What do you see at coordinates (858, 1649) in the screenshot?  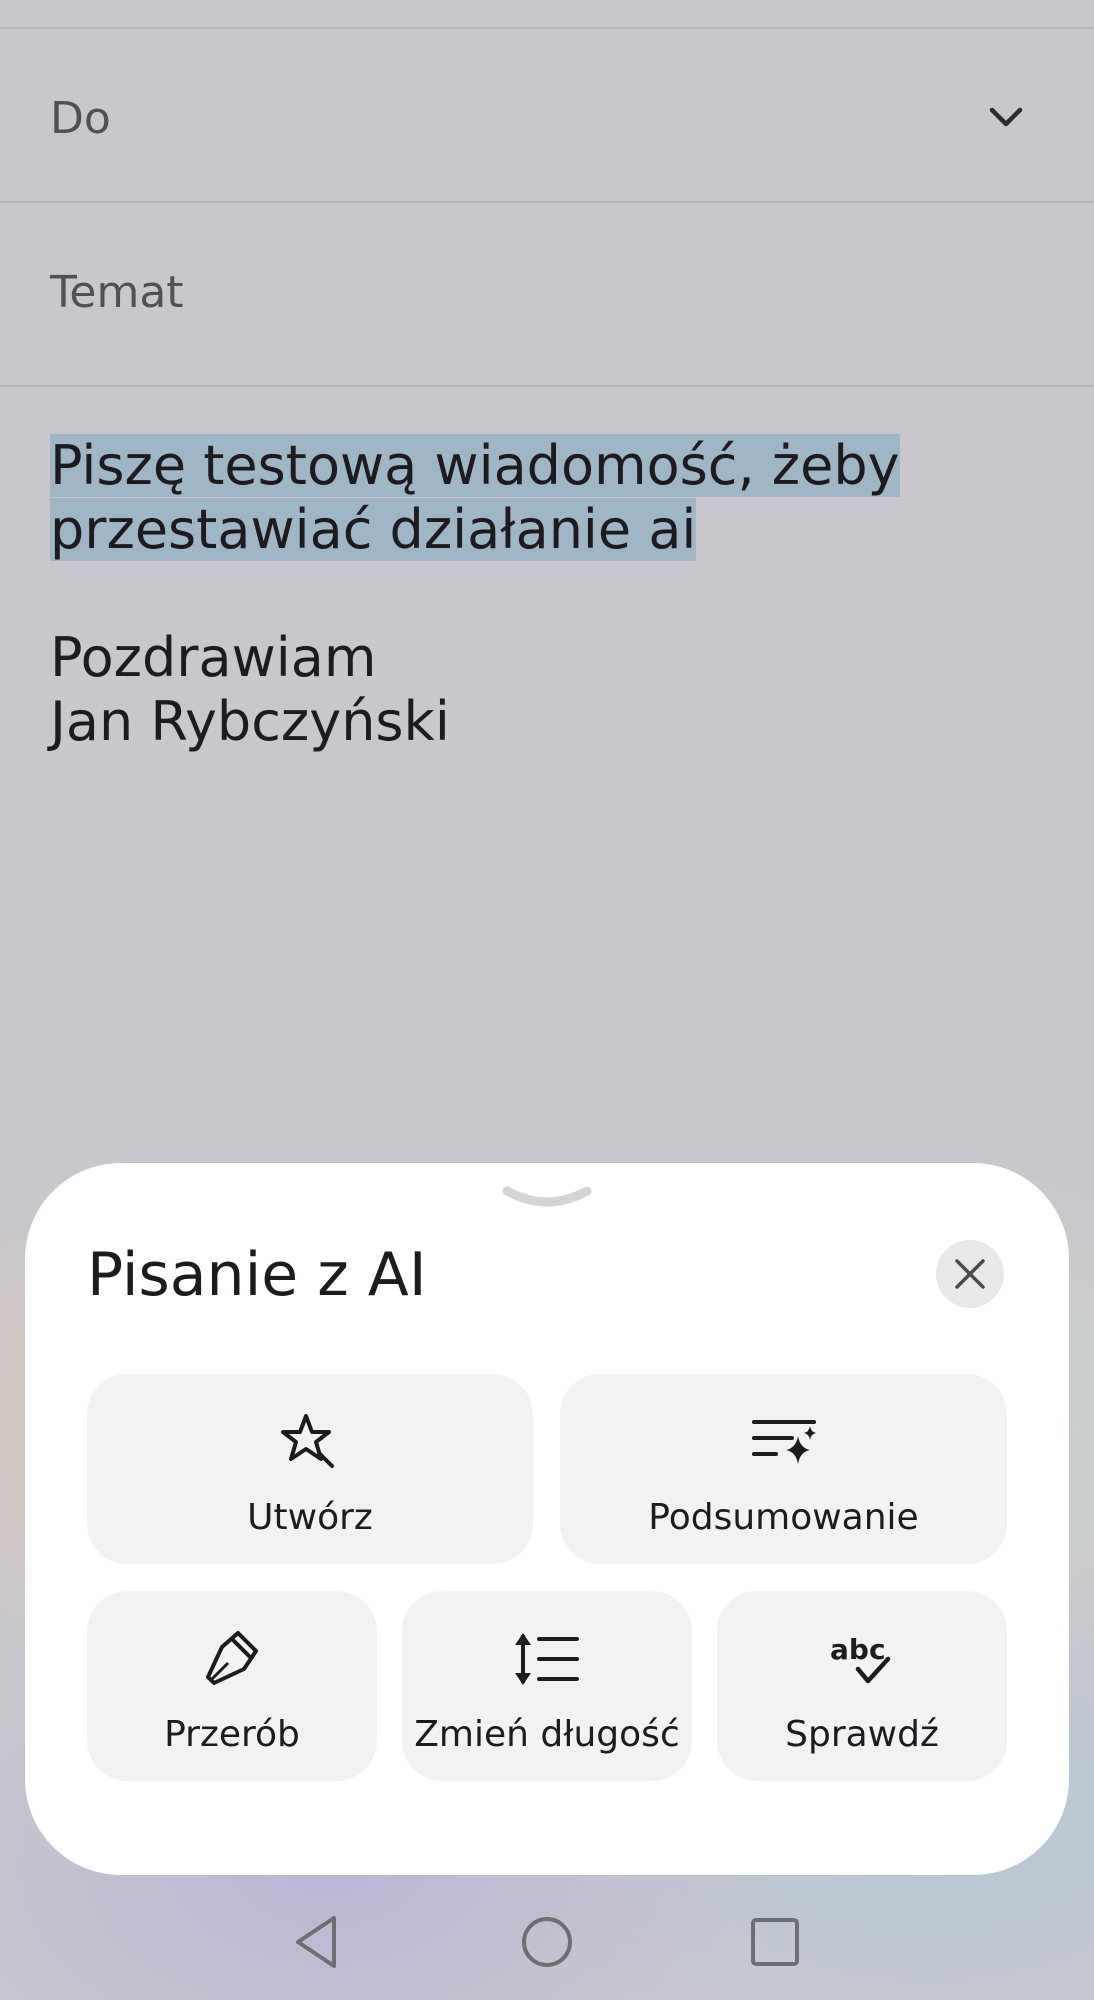 I see `svg-text: abc` at bounding box center [858, 1649].